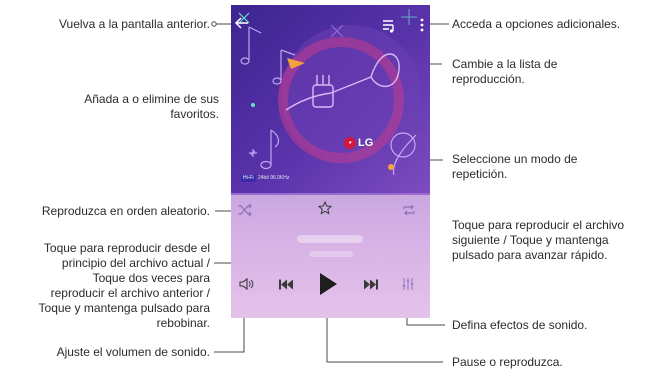  I want to click on lg-logo: ◕ LG, so click(361, 143).